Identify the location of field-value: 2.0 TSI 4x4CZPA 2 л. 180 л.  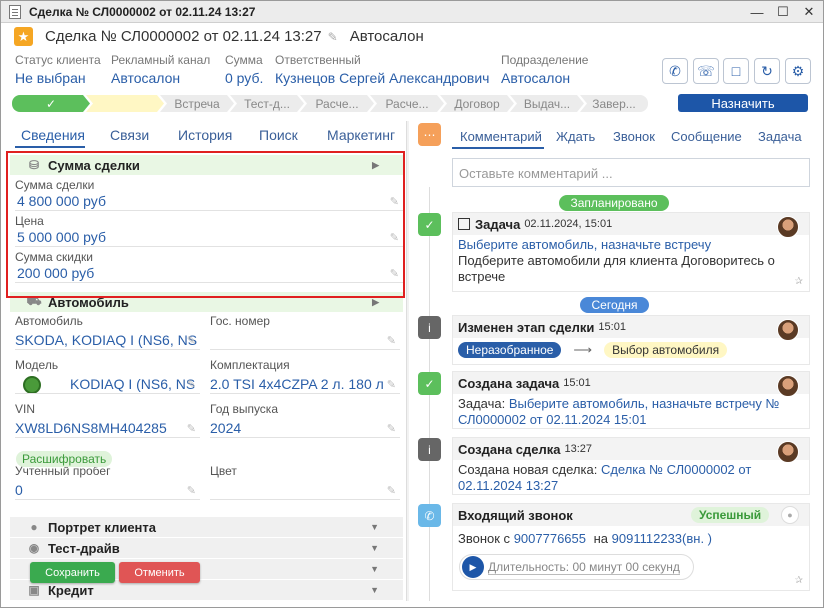
(305, 384).